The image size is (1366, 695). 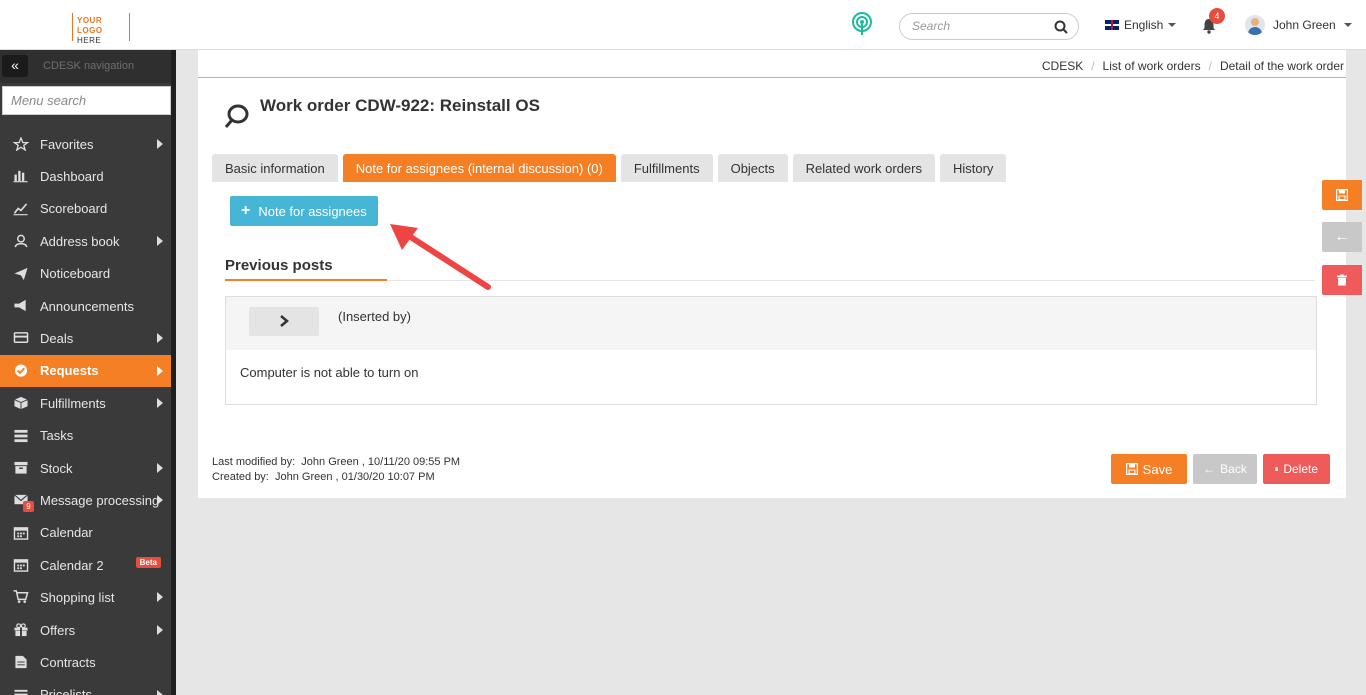 I want to click on sidebar-item-label: Requests, so click(x=69, y=371).